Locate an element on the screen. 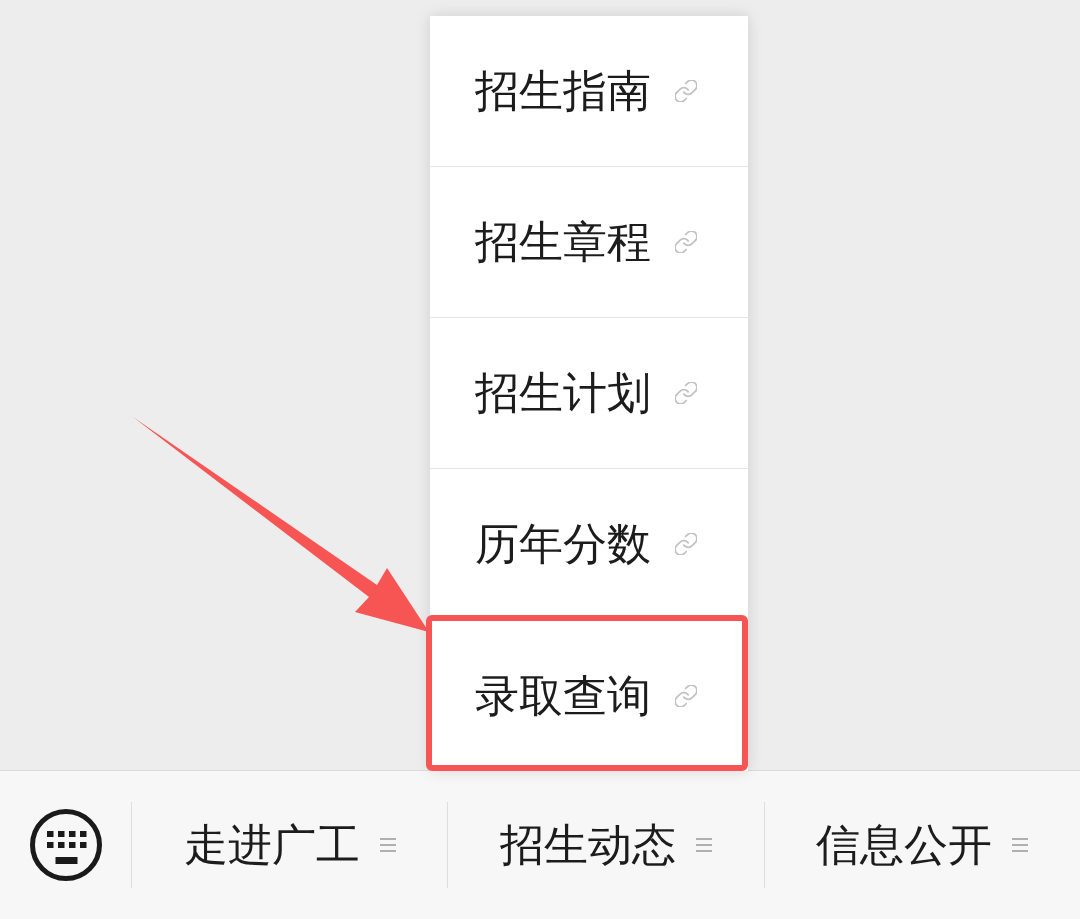 The height and width of the screenshot is (919, 1080). menu-item: 招生计划 is located at coordinates (589, 393).